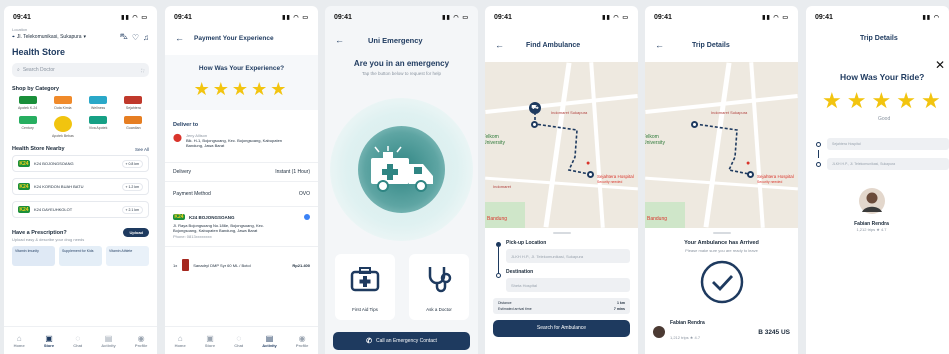  Describe the element at coordinates (222, 265) in the screenshot. I see `product-name: Sanadryl DMP Syr 60 ML / Botol` at that location.